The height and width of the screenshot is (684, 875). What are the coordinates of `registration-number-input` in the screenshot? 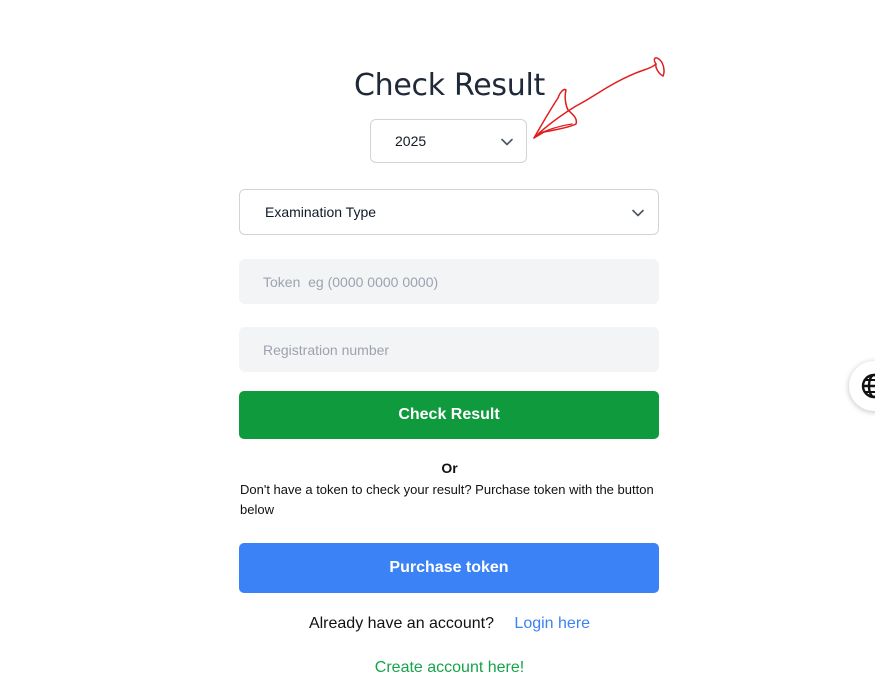 It's located at (449, 349).